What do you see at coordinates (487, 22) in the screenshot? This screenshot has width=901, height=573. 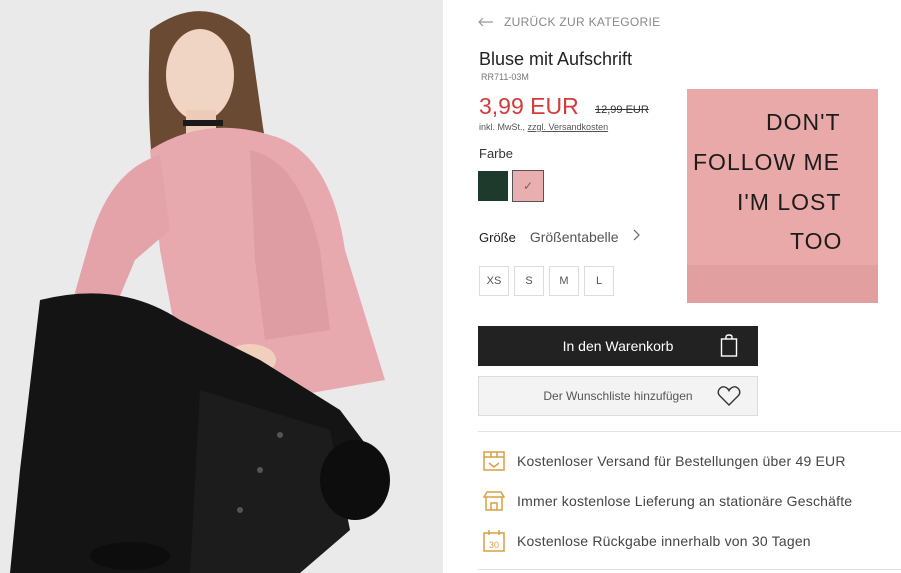 I see `arrow-left-icon` at bounding box center [487, 22].